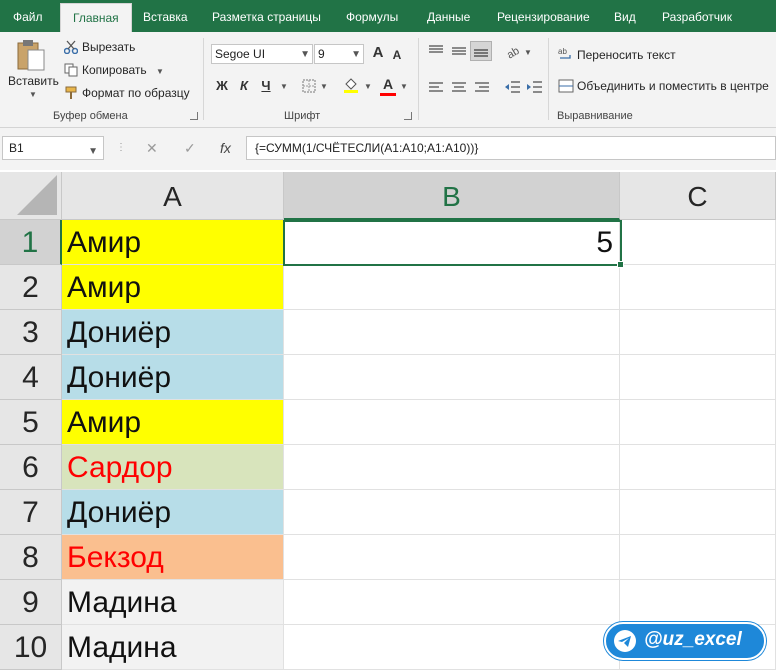 This screenshot has width=776, height=670. Describe the element at coordinates (114, 70) in the screenshot. I see `copy-button: Копировать` at that location.